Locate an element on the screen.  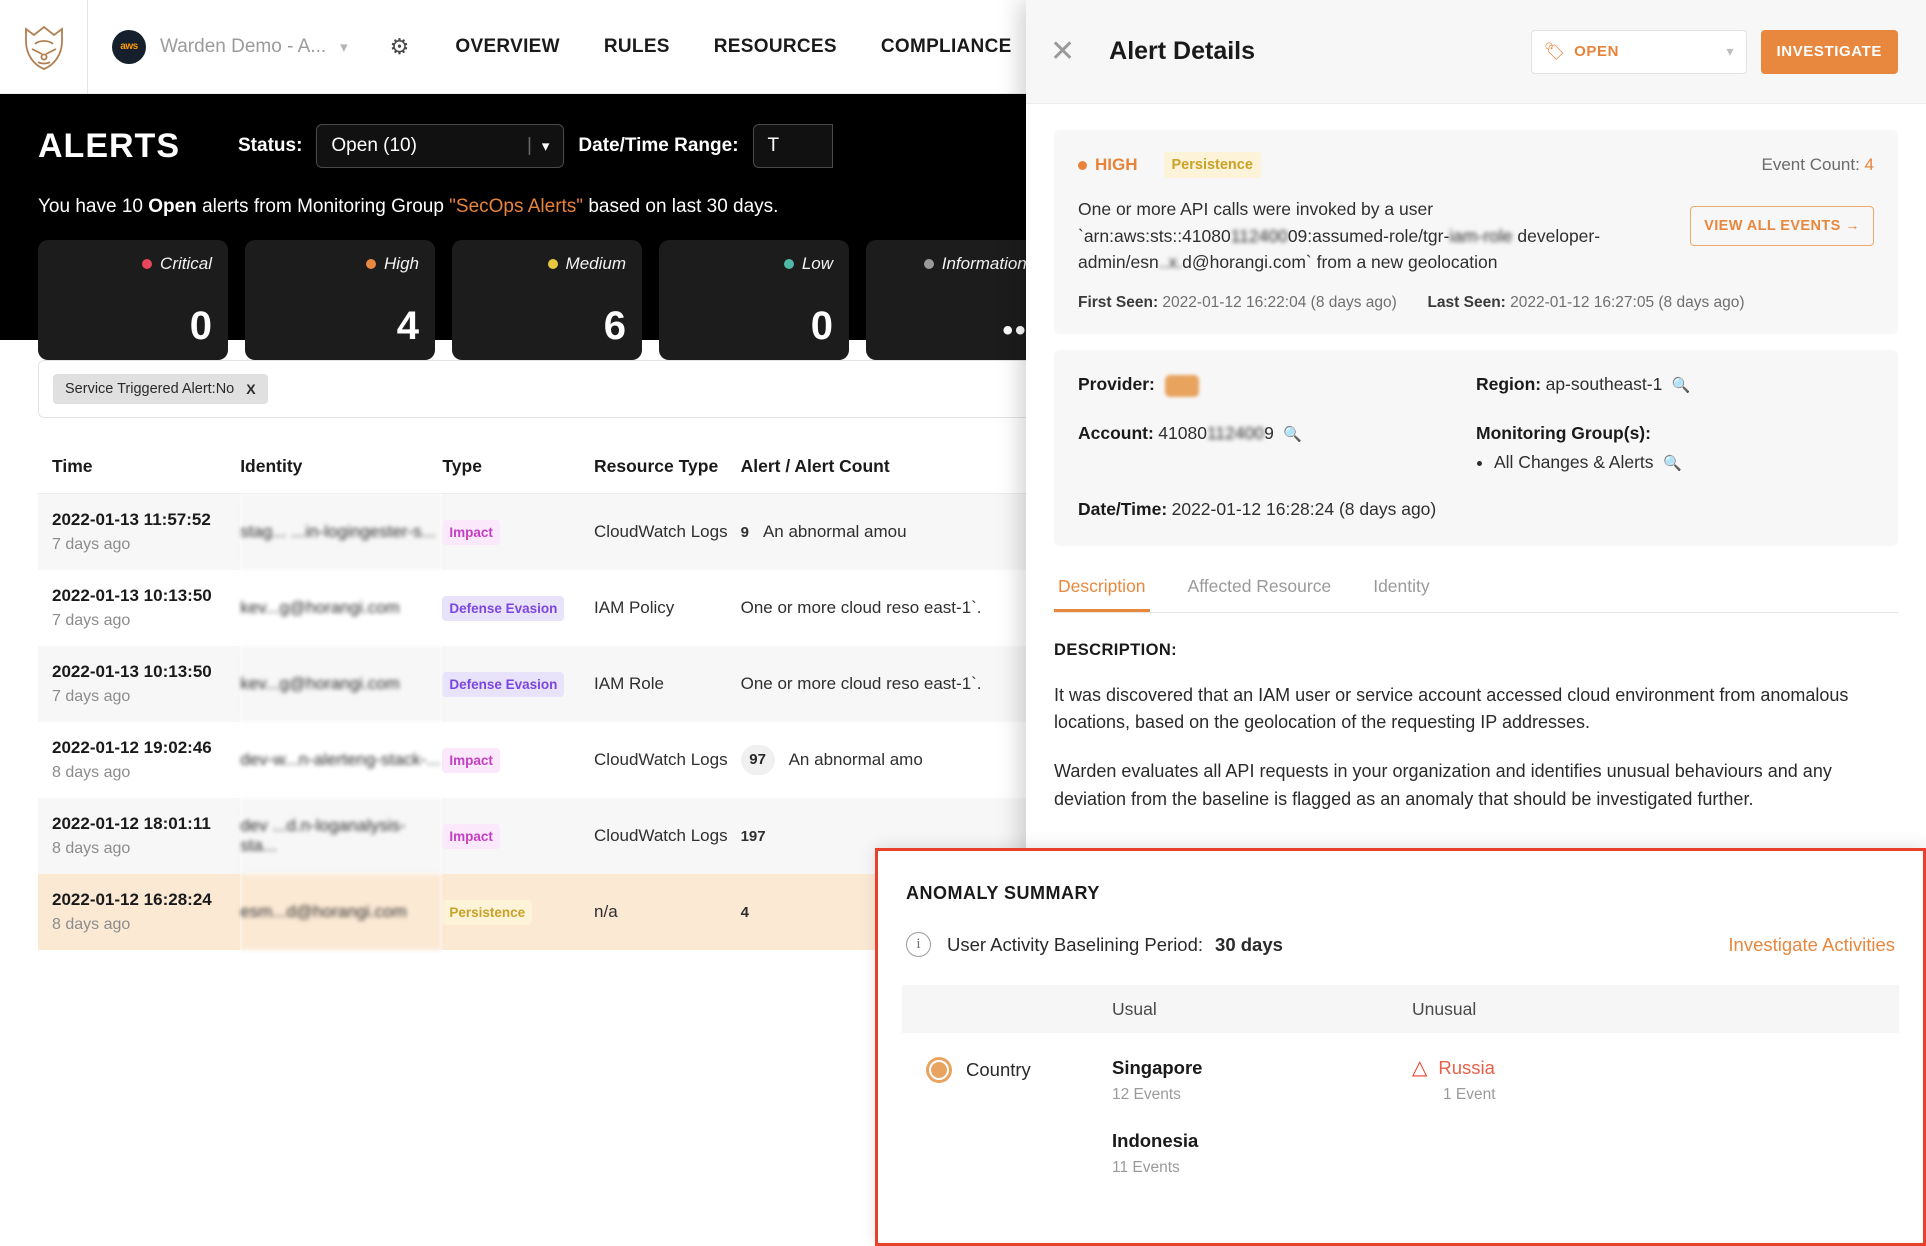
severity-label: Critical is located at coordinates (186, 263).